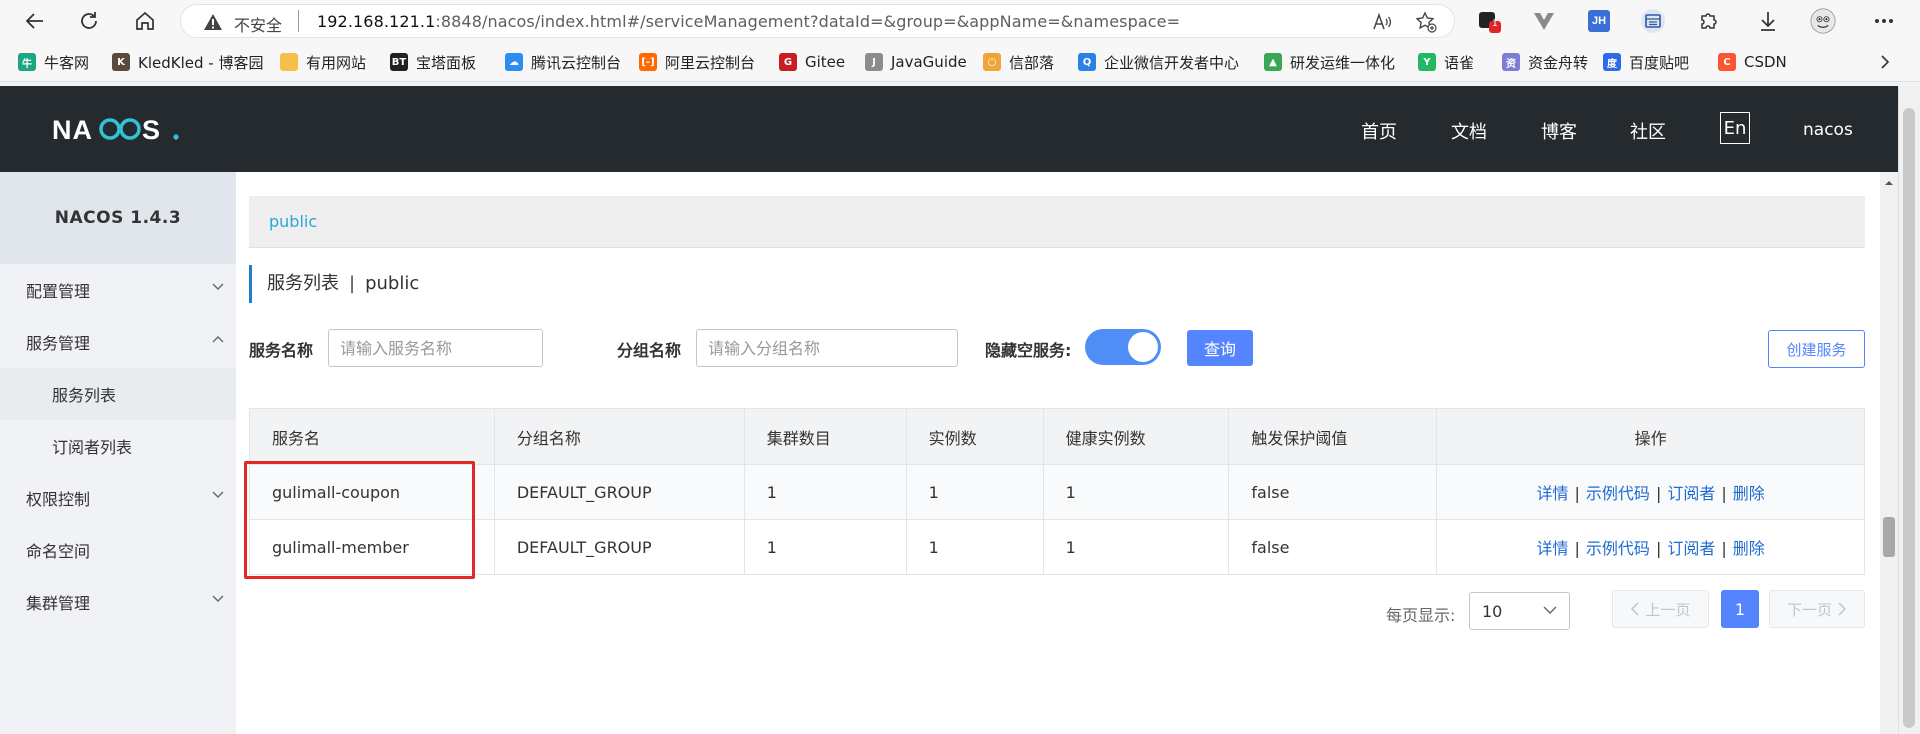 The image size is (1920, 734). What do you see at coordinates (1333, 492) in the screenshot?
I see `cell-protect-threshold: false` at bounding box center [1333, 492].